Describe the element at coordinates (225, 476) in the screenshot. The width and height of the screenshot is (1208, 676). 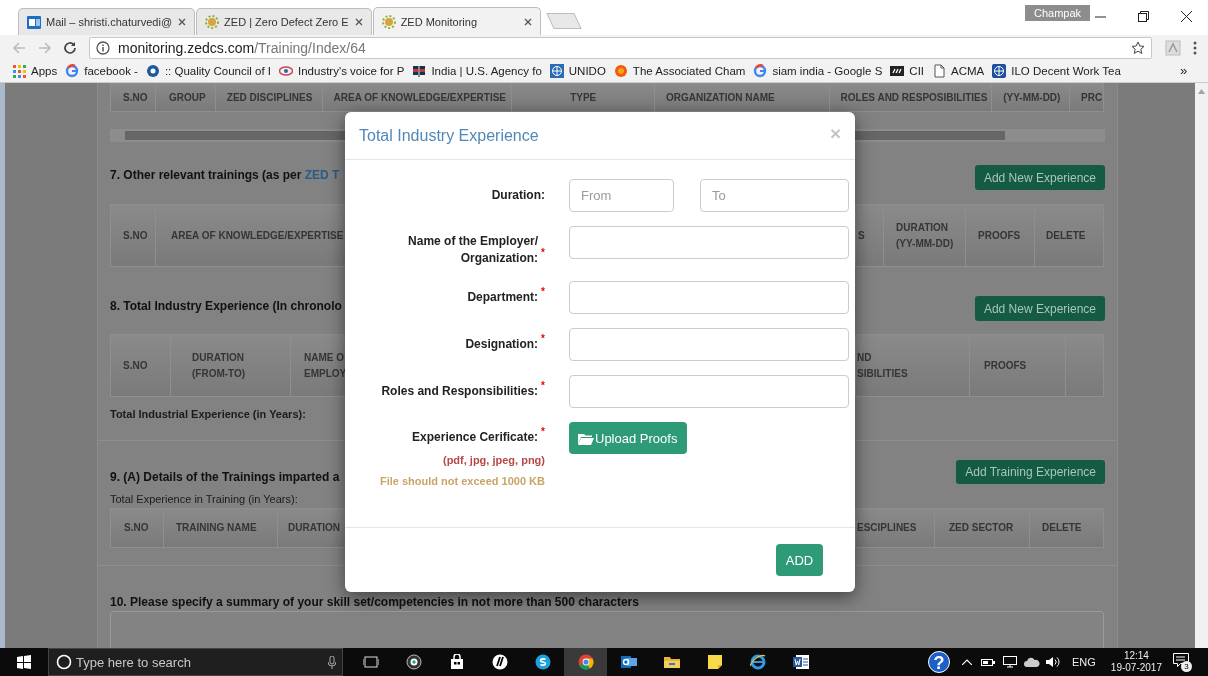
I see `section-heading: 9. (A) Details of the Trainings imparted a` at that location.